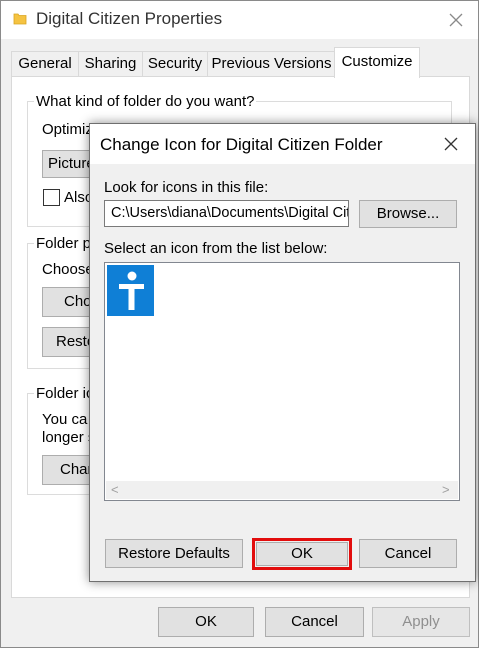  I want to click on cancel-button: Cancel, so click(314, 622).